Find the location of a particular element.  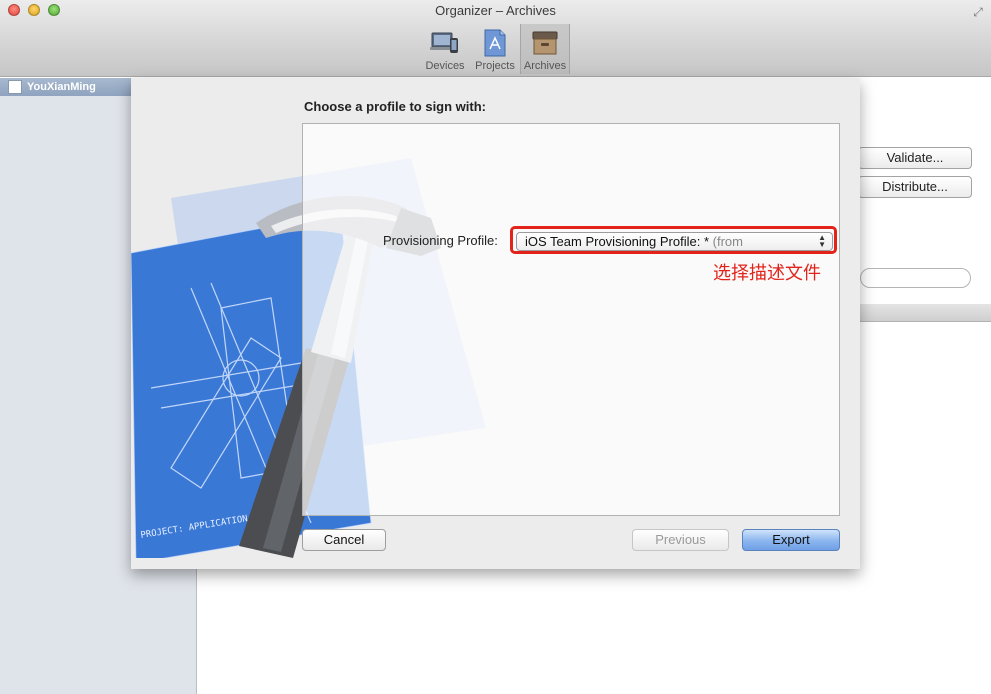

previous-button: Previous is located at coordinates (680, 540).